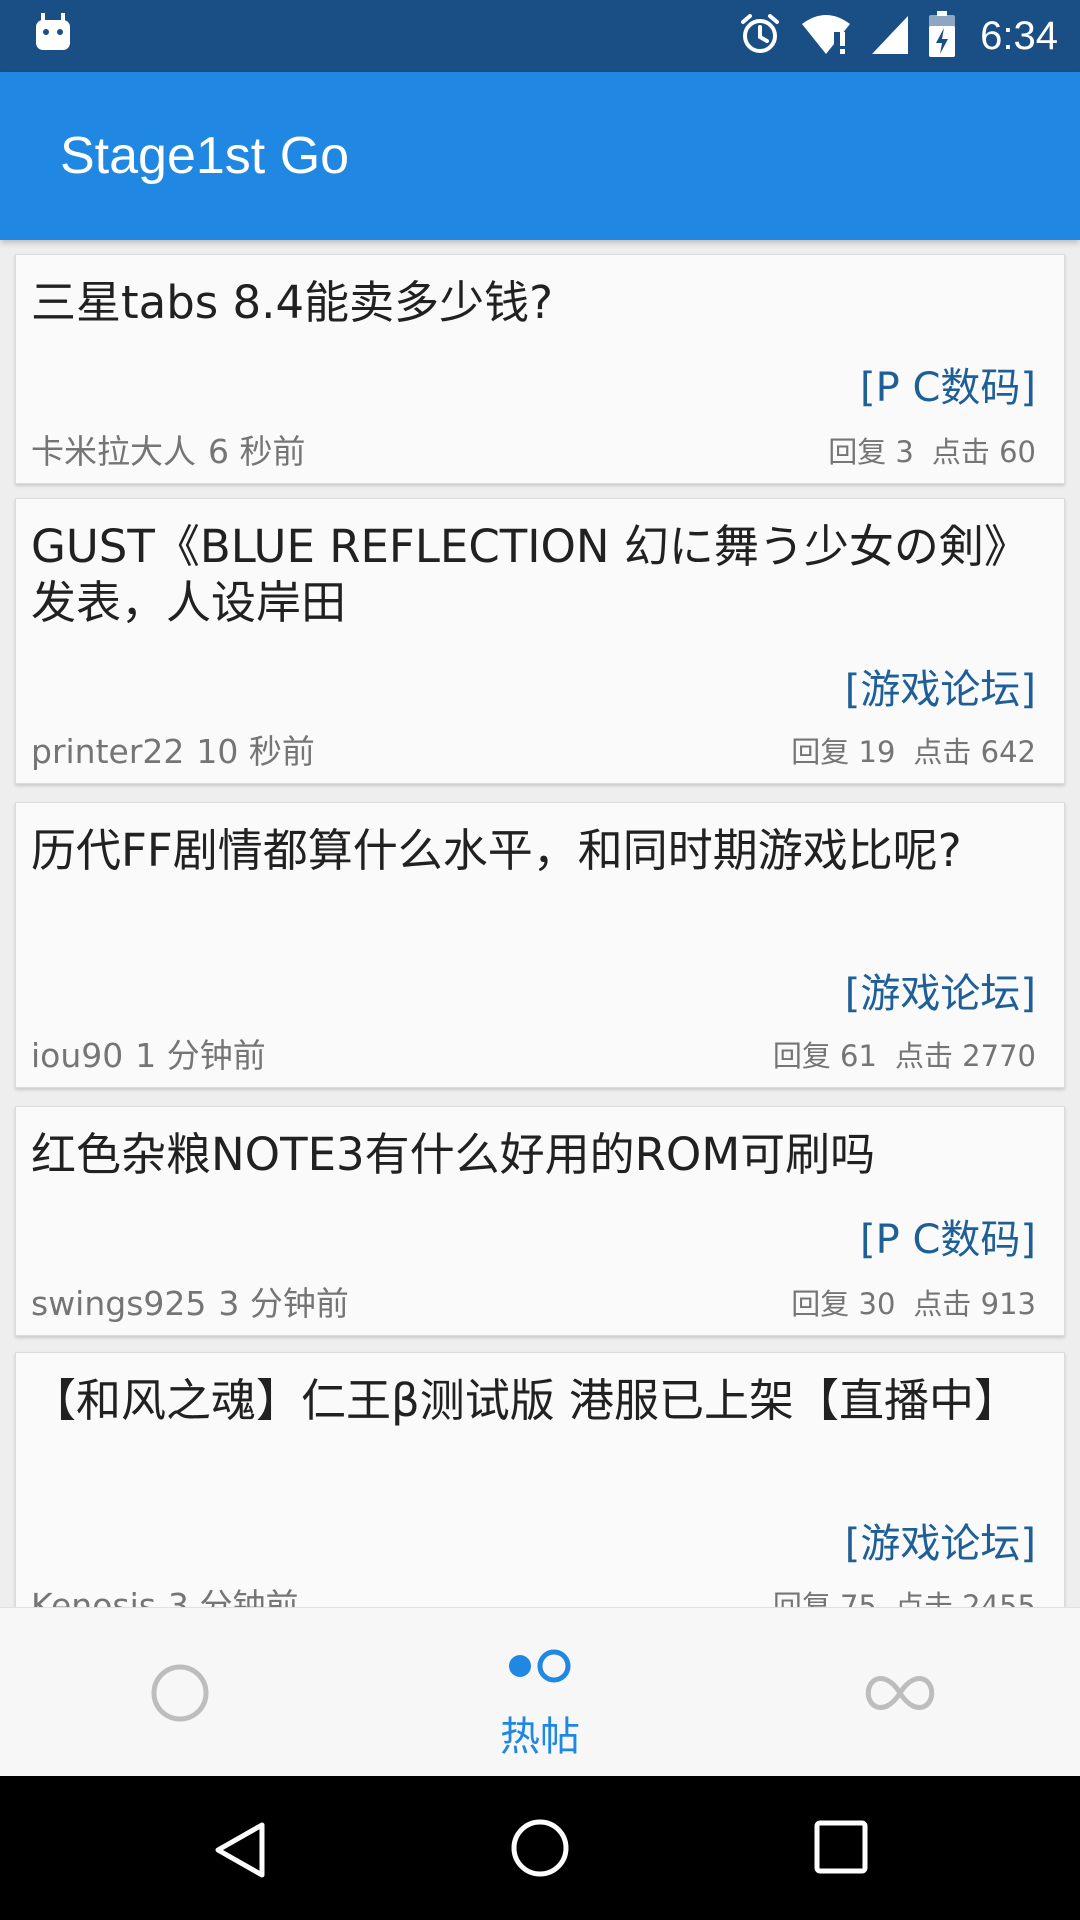  Describe the element at coordinates (205, 156) in the screenshot. I see `app-title: Stage1st Go` at that location.